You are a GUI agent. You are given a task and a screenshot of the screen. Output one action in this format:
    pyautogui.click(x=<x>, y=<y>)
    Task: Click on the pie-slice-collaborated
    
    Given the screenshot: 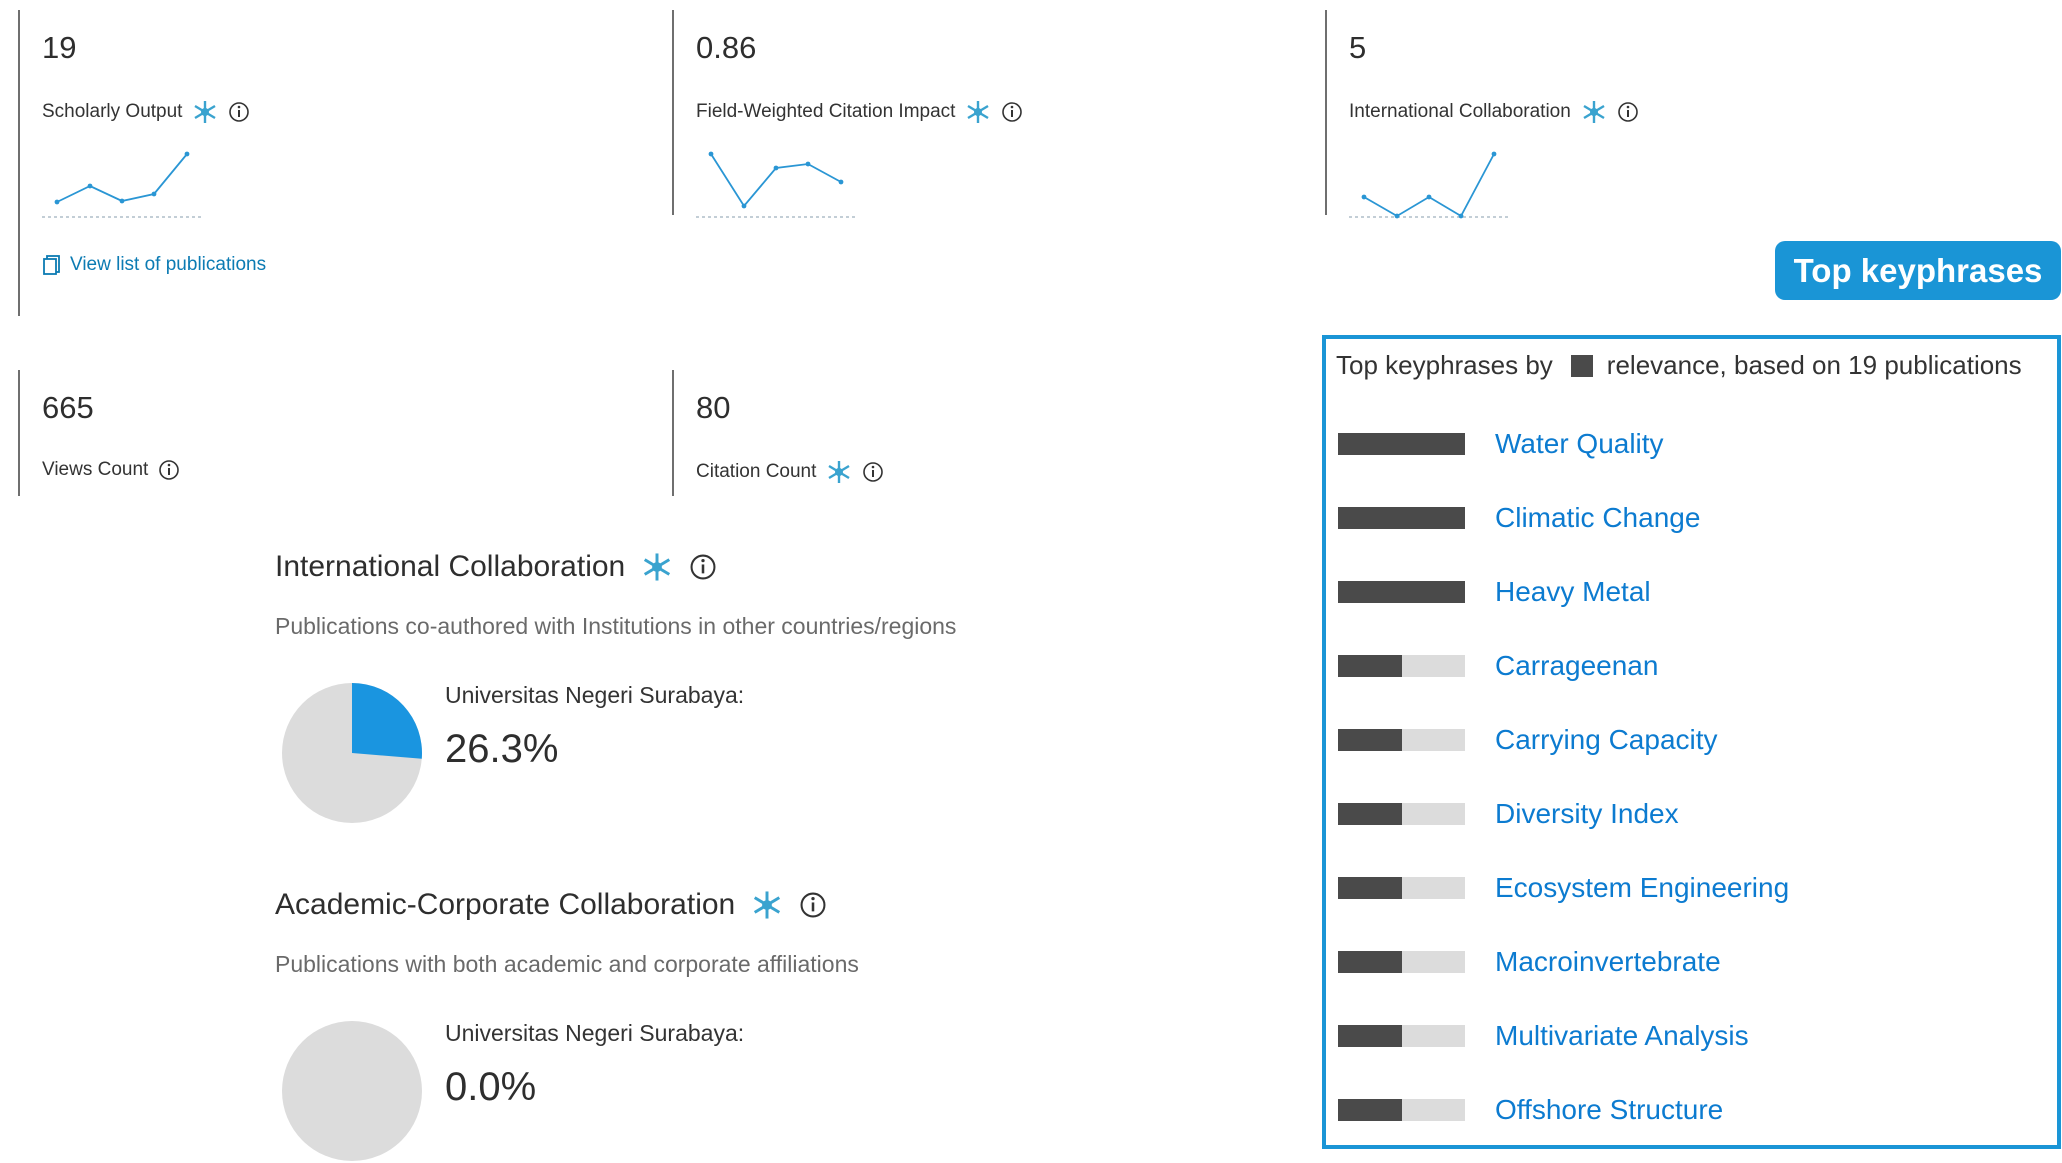 What is the action you would take?
    pyautogui.click(x=387, y=721)
    